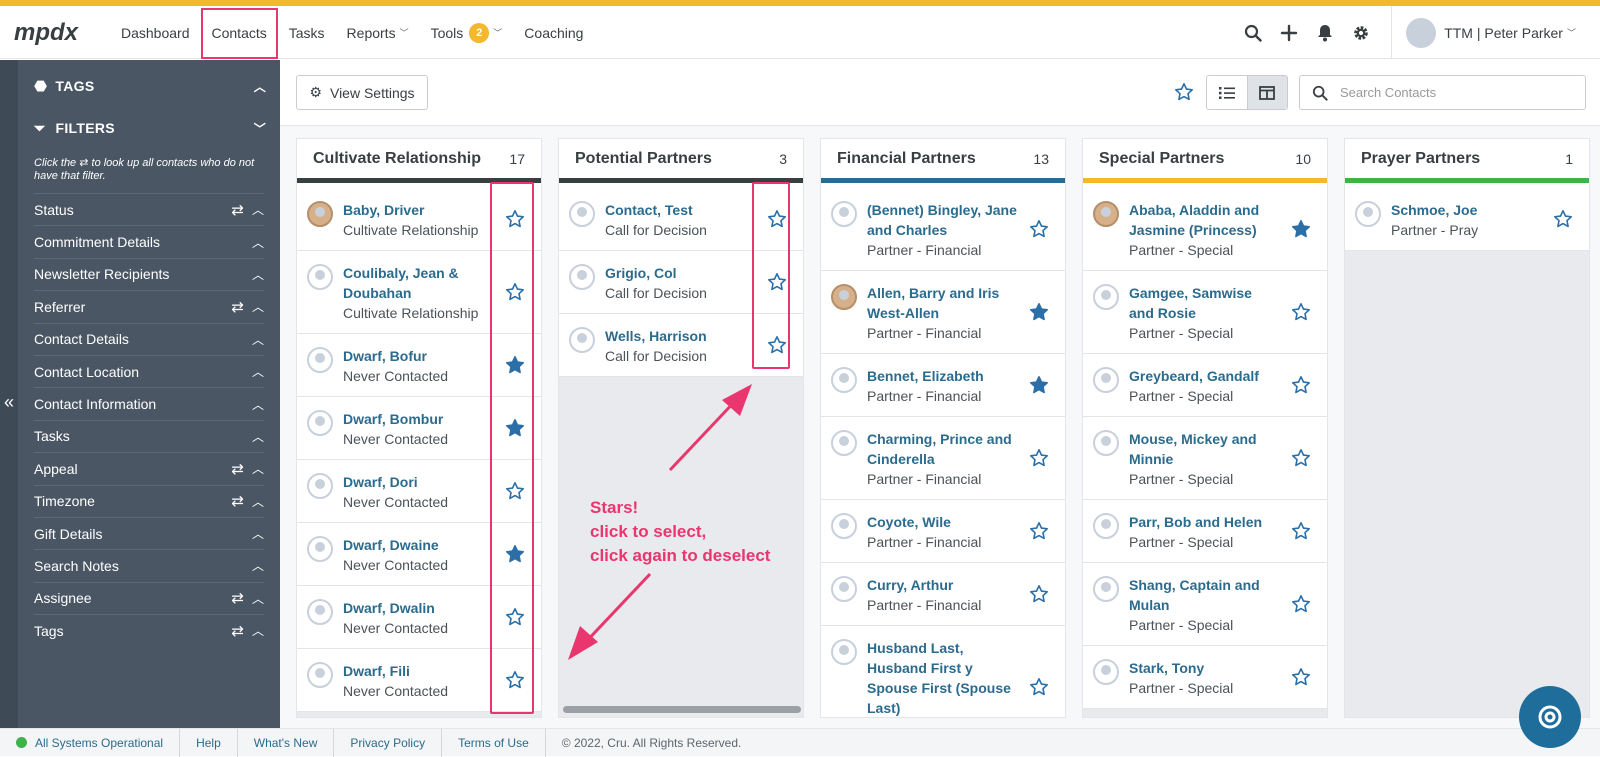 This screenshot has height=757, width=1600. I want to click on contact-card: Parr, Bob and Helen Partner - Special, so click(1205, 531).